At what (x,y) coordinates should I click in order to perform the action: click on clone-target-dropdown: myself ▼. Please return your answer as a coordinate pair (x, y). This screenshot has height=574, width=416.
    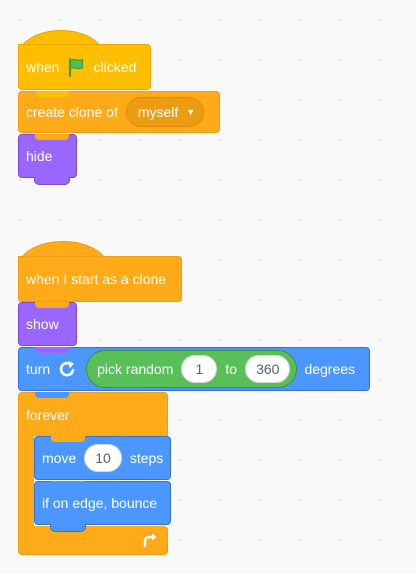
    Looking at the image, I should click on (165, 112).